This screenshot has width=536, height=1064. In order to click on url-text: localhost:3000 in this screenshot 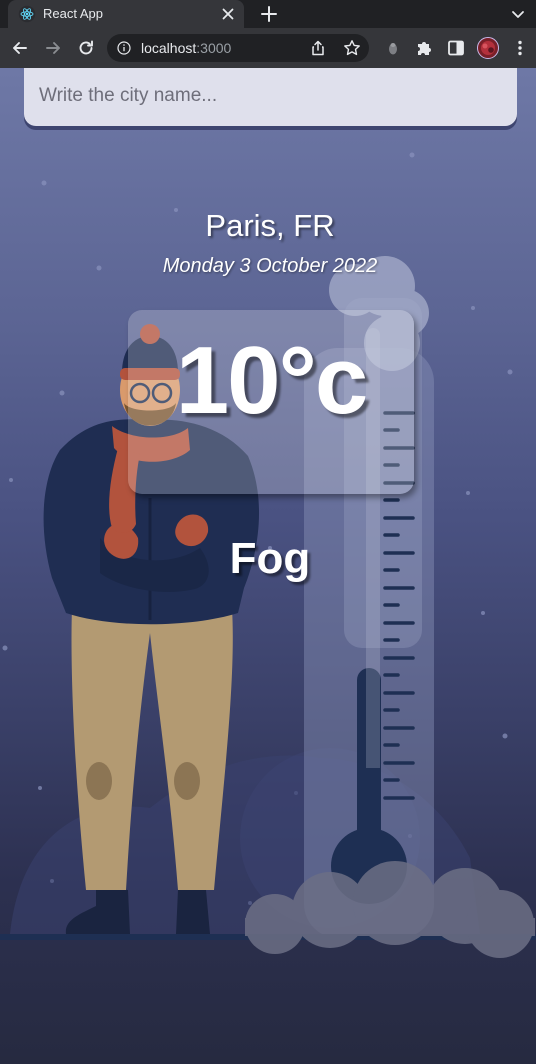, I will do `click(186, 48)`.